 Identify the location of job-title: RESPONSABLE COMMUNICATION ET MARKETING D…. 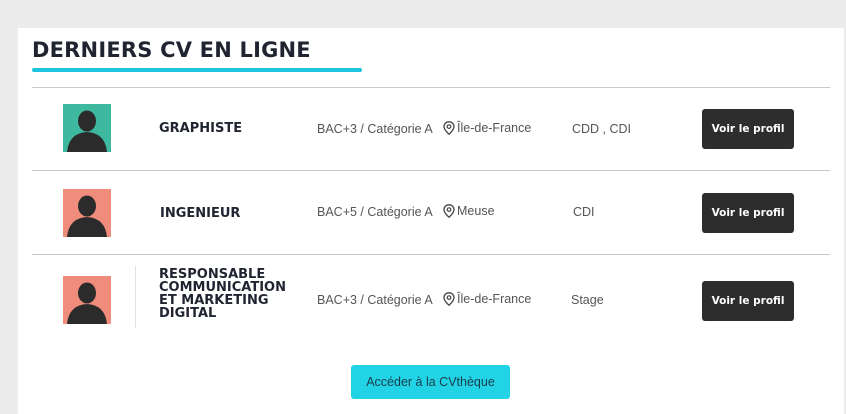
(222, 294).